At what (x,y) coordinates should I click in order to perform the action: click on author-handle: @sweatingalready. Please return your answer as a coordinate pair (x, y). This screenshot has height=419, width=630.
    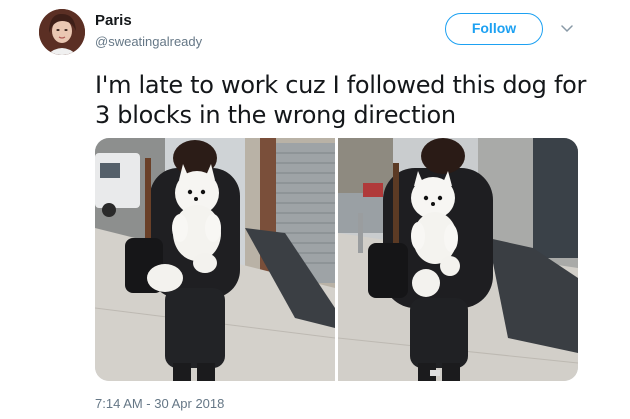
    Looking at the image, I should click on (148, 41).